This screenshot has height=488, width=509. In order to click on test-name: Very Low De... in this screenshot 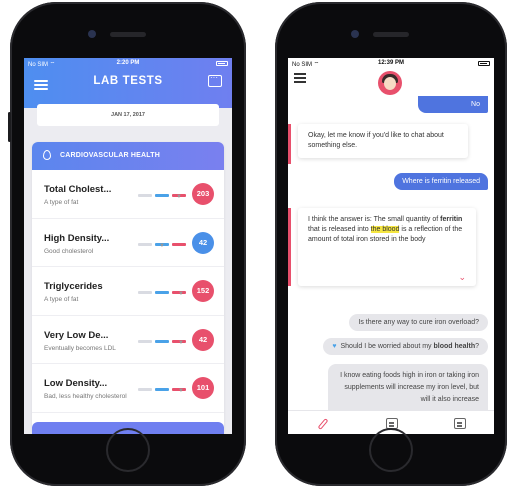, I will do `click(76, 335)`.